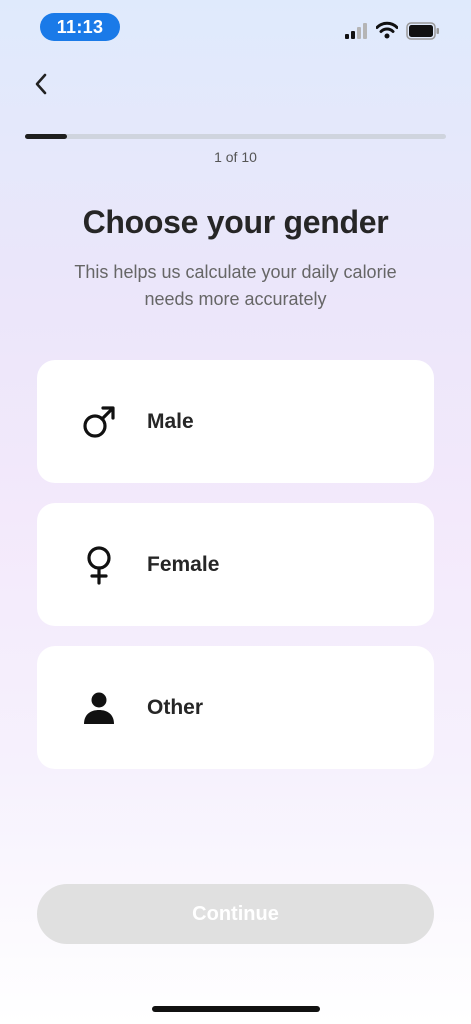 Image resolution: width=471 pixels, height=1024 pixels. Describe the element at coordinates (80, 27) in the screenshot. I see `status-time: 11:13` at that location.